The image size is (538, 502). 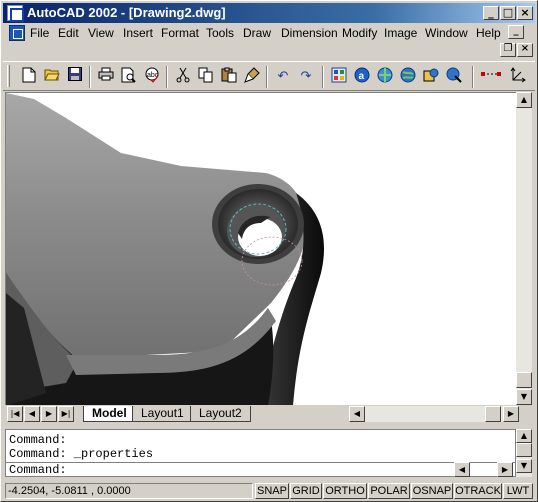 I want to click on distance-icon, so click(x=491, y=77).